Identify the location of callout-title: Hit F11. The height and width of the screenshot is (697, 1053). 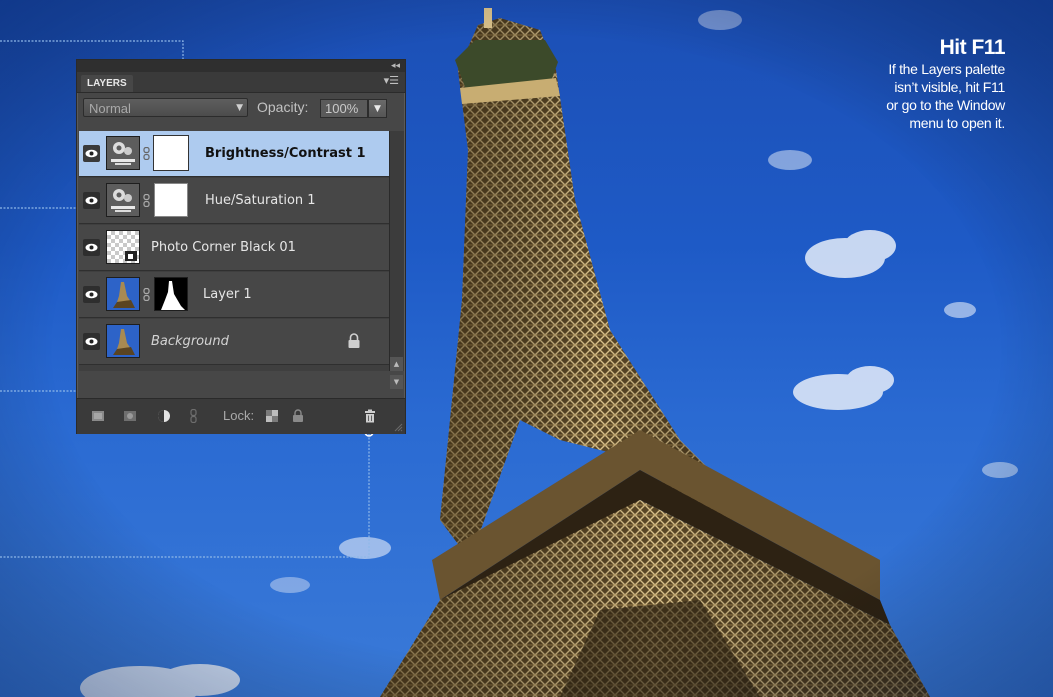
(972, 47).